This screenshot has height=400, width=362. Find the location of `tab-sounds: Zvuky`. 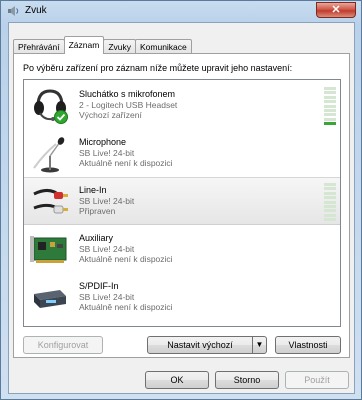

tab-sounds: Zvuky is located at coordinates (119, 46).